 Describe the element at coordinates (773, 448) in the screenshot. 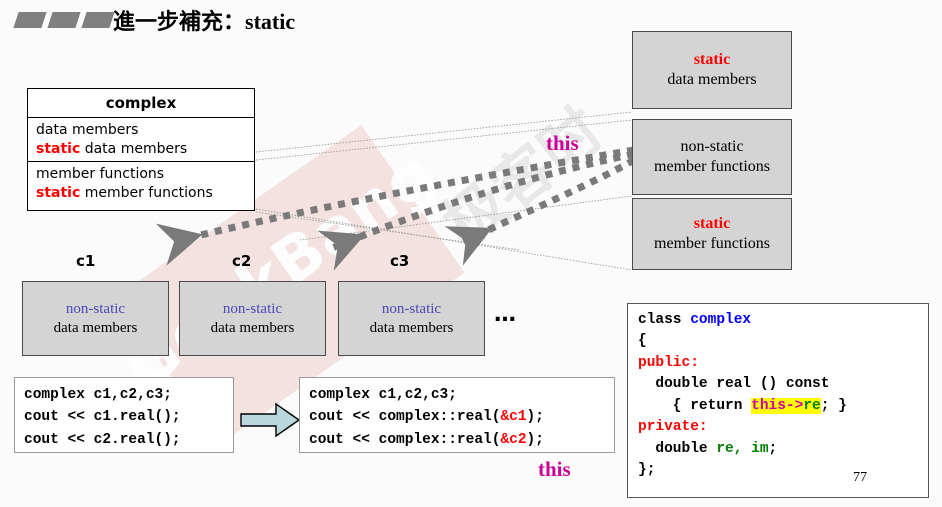

I see `code-class-l7b: ;` at that location.